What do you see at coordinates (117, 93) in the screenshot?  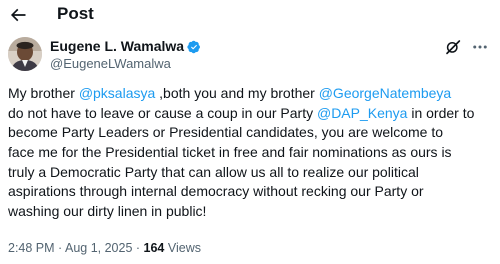 I see `mention-link: @pksalasya` at bounding box center [117, 93].